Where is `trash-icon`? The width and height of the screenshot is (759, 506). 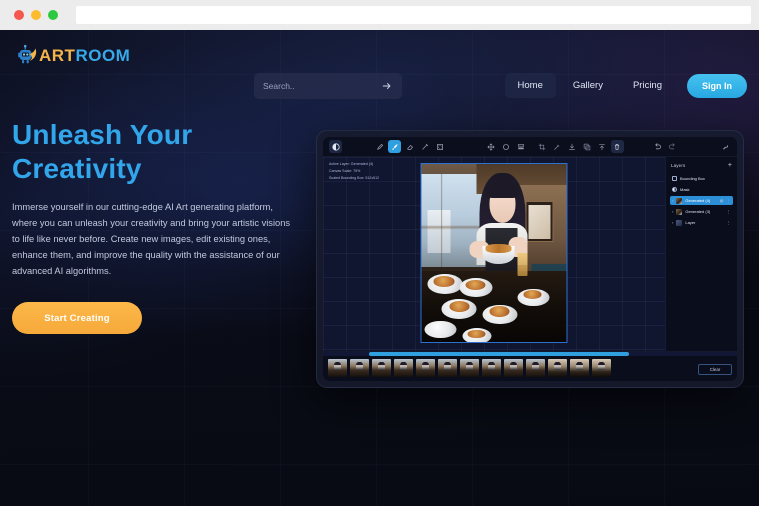 trash-icon is located at coordinates (617, 146).